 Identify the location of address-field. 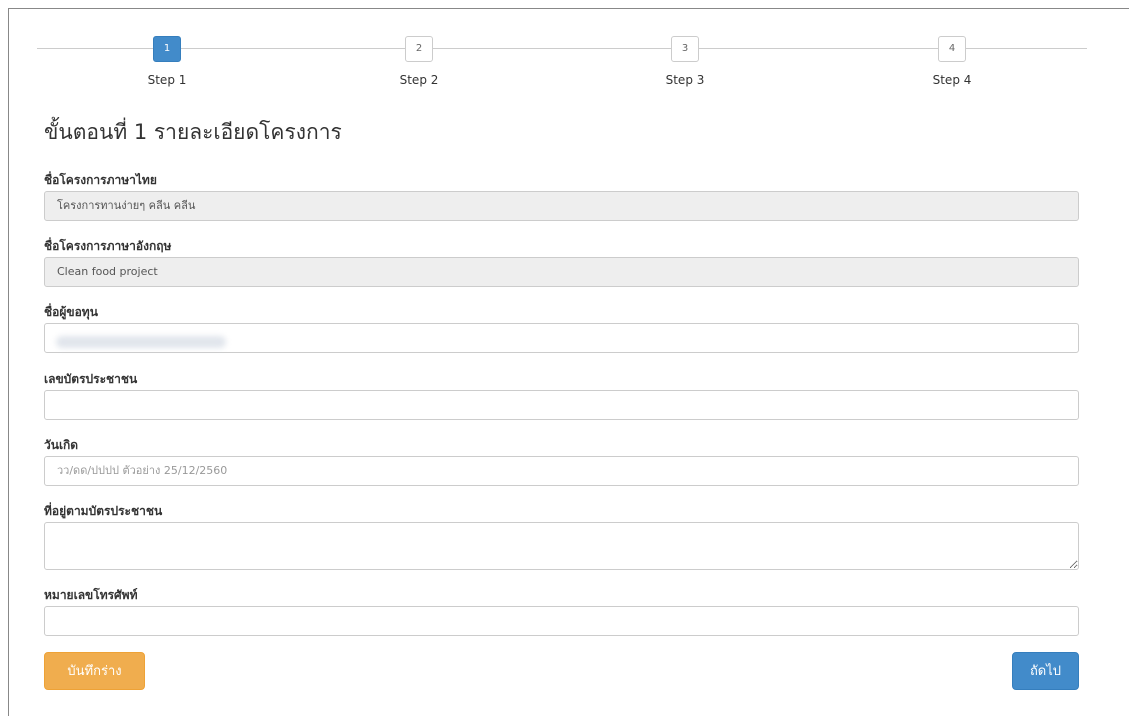
(561, 546).